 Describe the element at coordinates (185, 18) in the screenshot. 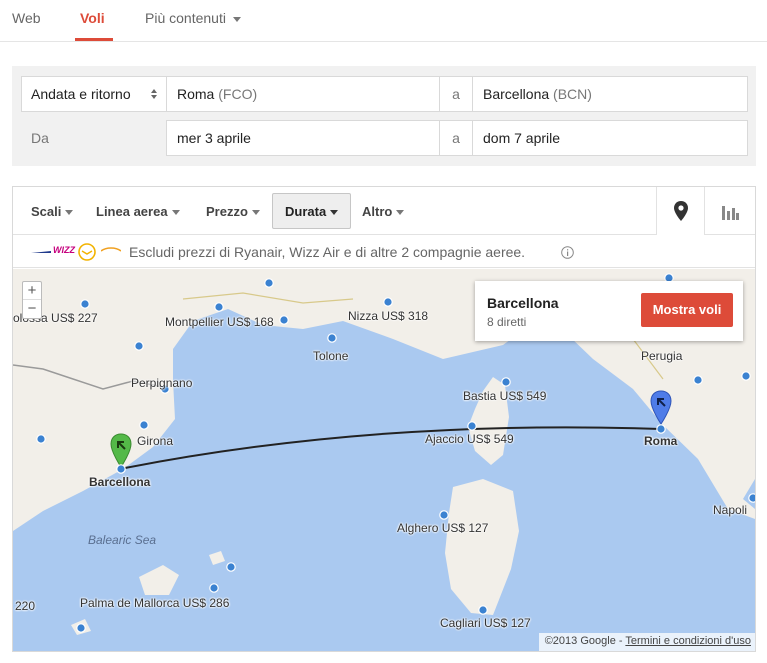

I see `tab-more-content-label: Più contenuti` at that location.